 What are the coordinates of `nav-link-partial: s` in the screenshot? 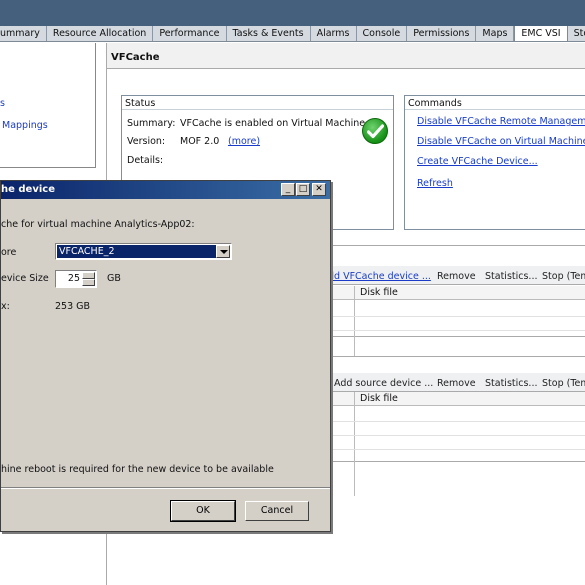 It's located at (2, 103).